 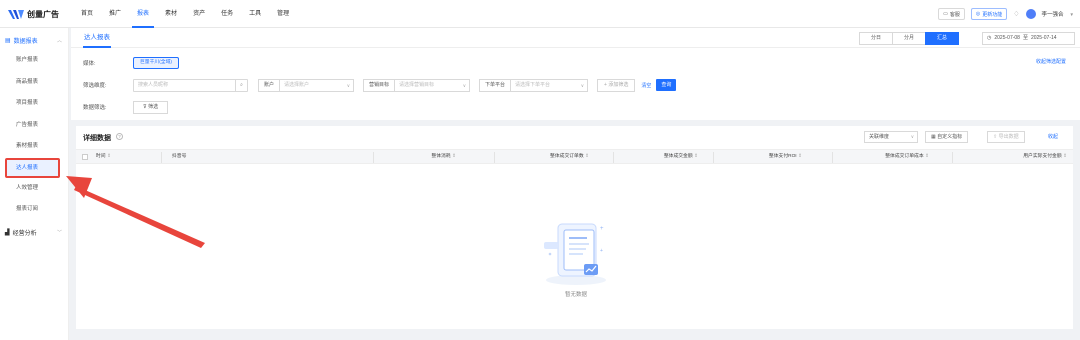 I want to click on segment-button: 分月, so click(x=909, y=38).